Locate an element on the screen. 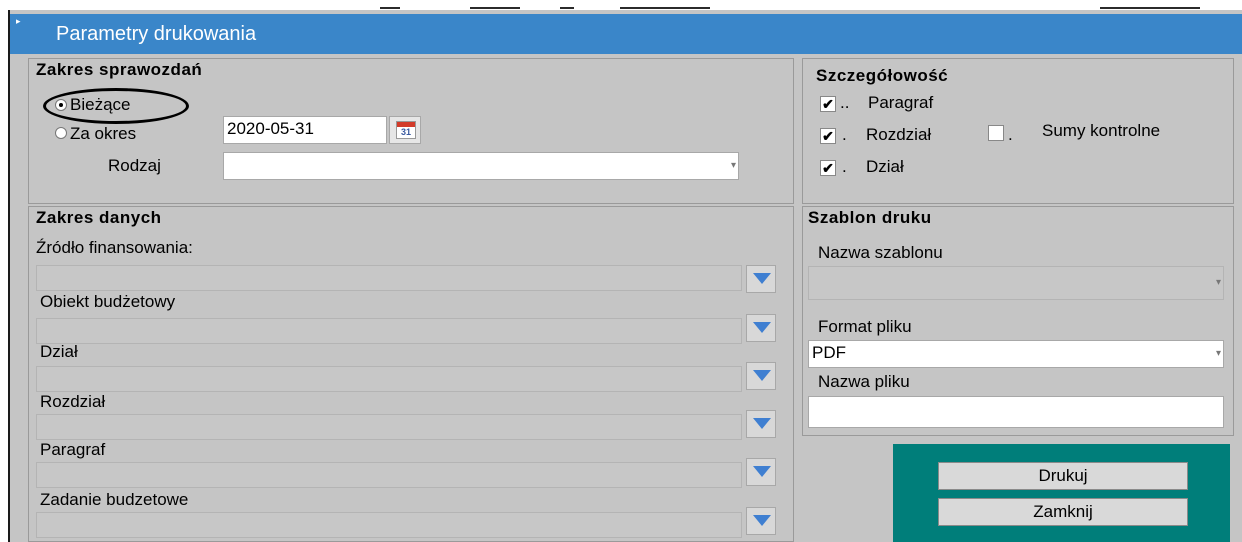  zadanie-budzetowe-label: Zadanie budzetowe is located at coordinates (114, 499).